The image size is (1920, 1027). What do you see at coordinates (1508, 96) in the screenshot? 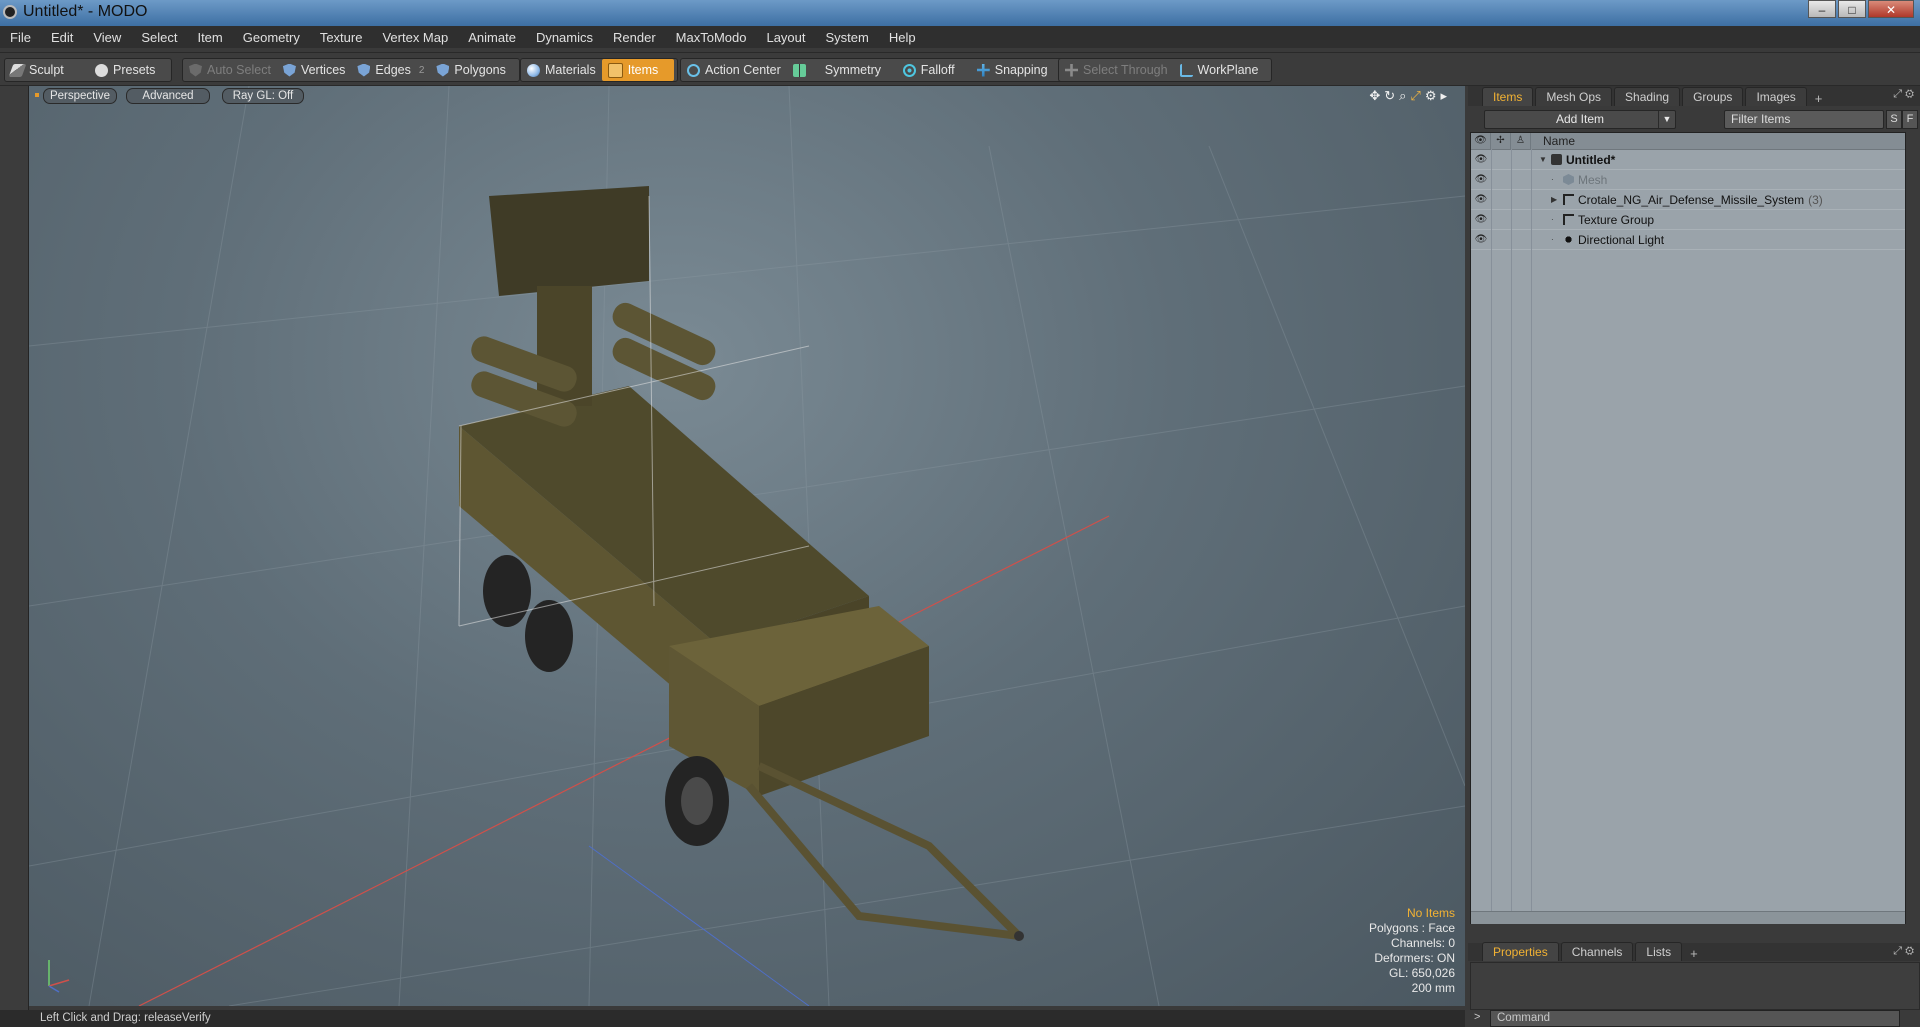
I see `tab-items: Items` at bounding box center [1508, 96].